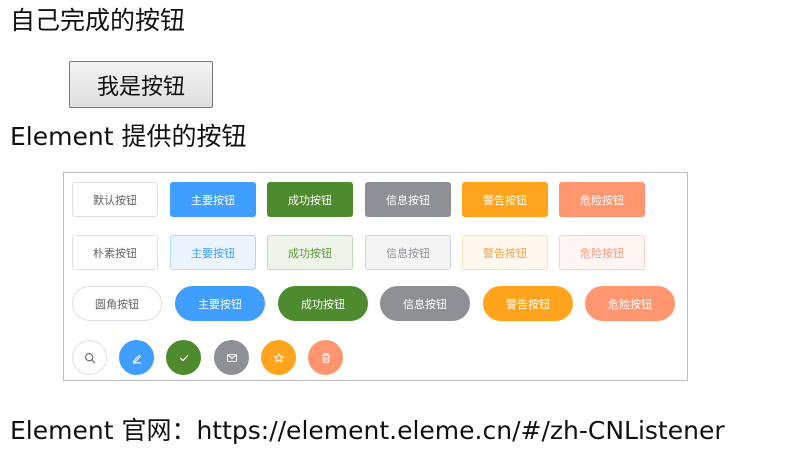 The height and width of the screenshot is (453, 811). I want to click on native-button: 我是按钮, so click(141, 84).